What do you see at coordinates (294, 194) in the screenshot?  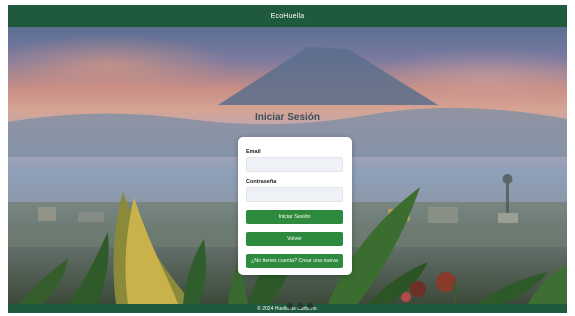 I see `password-field` at bounding box center [294, 194].